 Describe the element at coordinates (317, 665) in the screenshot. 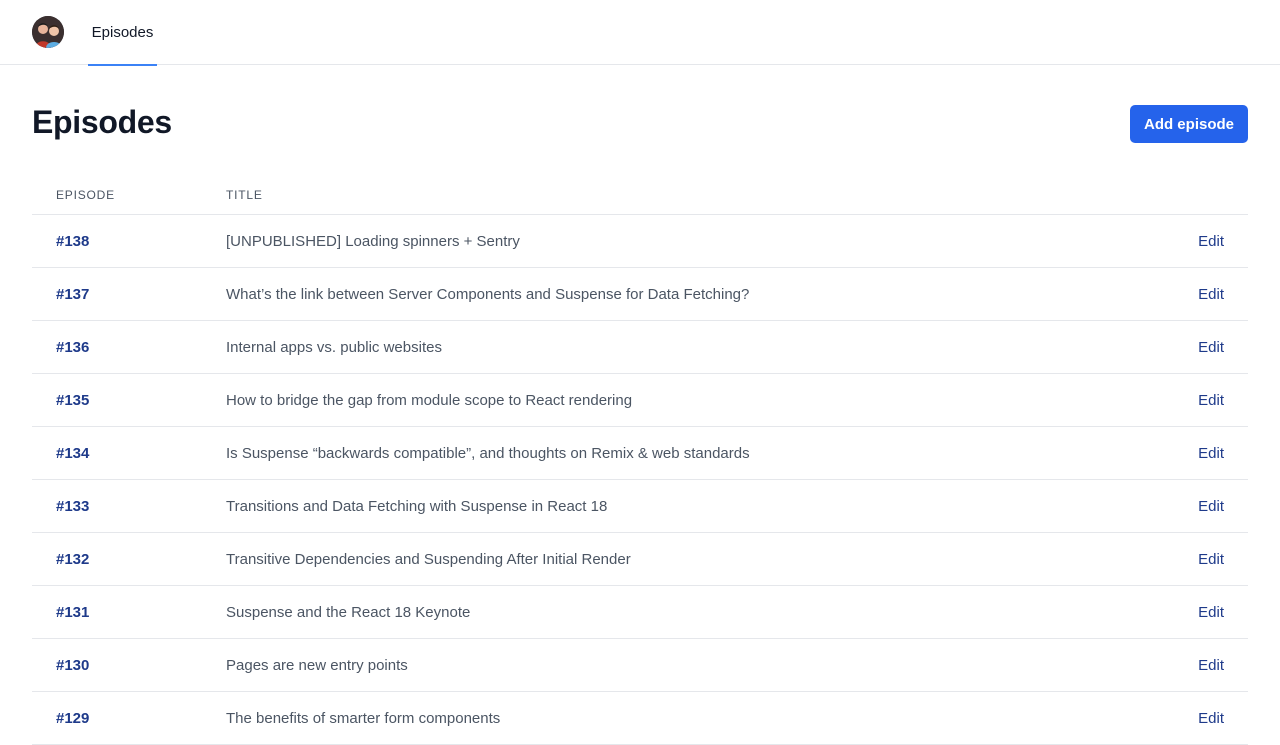

I see `episode-title: Pages are new entry points` at that location.